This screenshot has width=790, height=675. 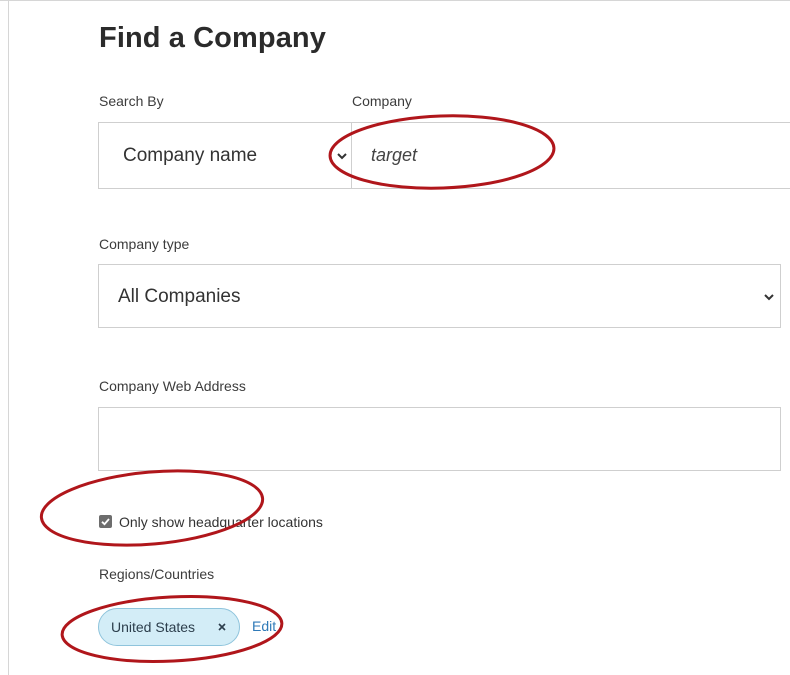 I want to click on search-by-label: Search By, so click(x=131, y=101).